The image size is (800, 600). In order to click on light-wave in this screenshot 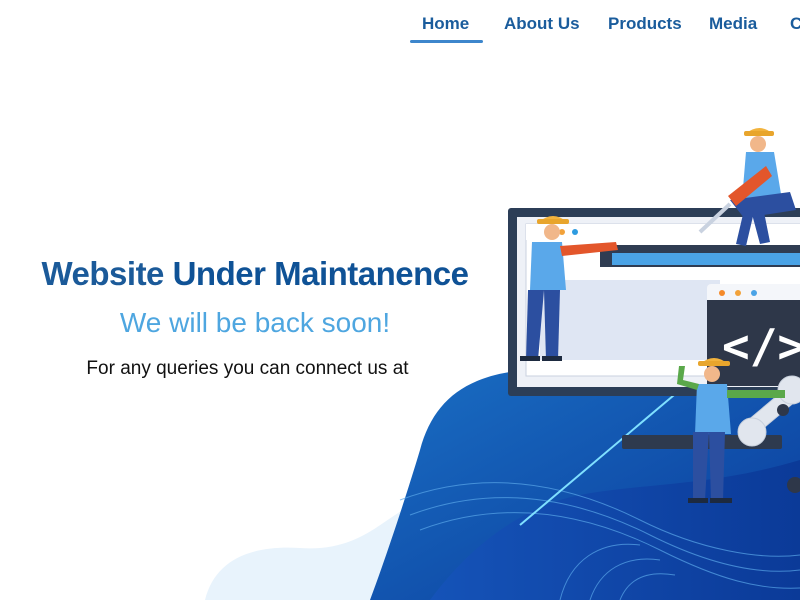, I will do `click(312, 550)`.